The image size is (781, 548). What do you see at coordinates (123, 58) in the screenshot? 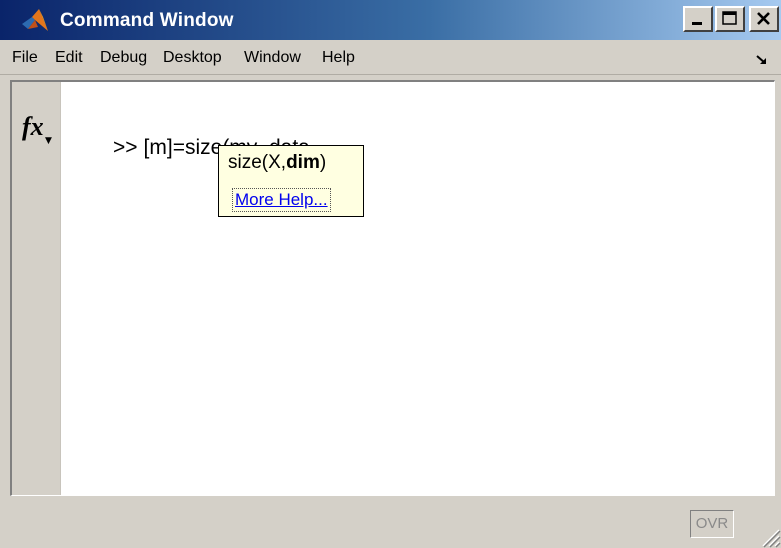
I see `menu-debug: Debug` at bounding box center [123, 58].